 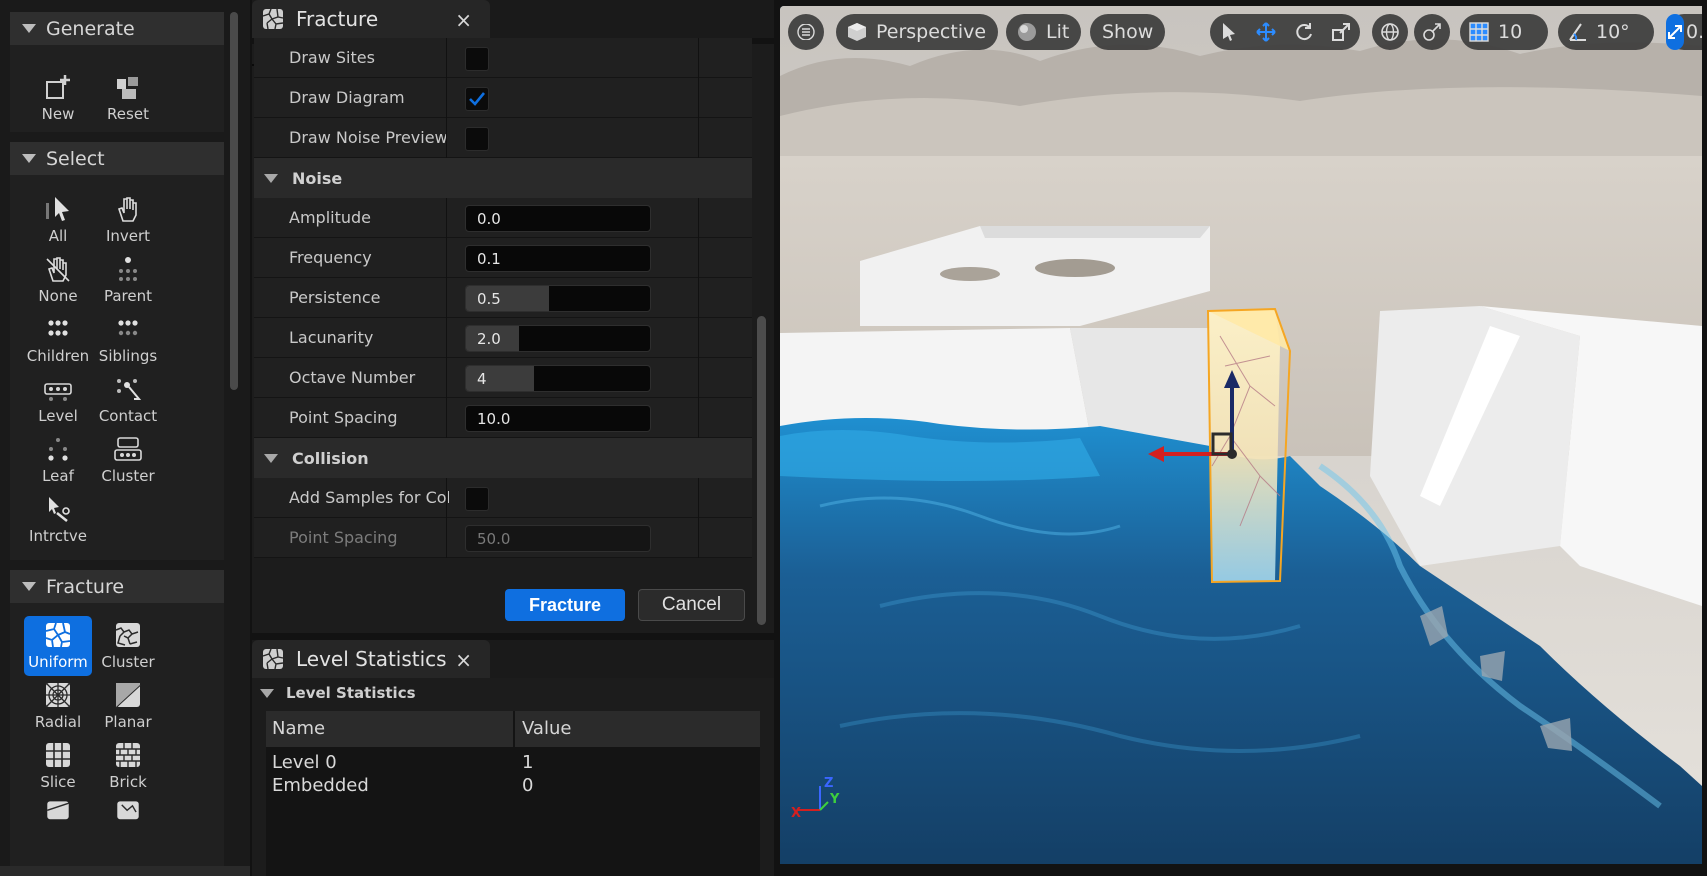 What do you see at coordinates (558, 298) in the screenshot?
I see `numeric-input: 0.5` at bounding box center [558, 298].